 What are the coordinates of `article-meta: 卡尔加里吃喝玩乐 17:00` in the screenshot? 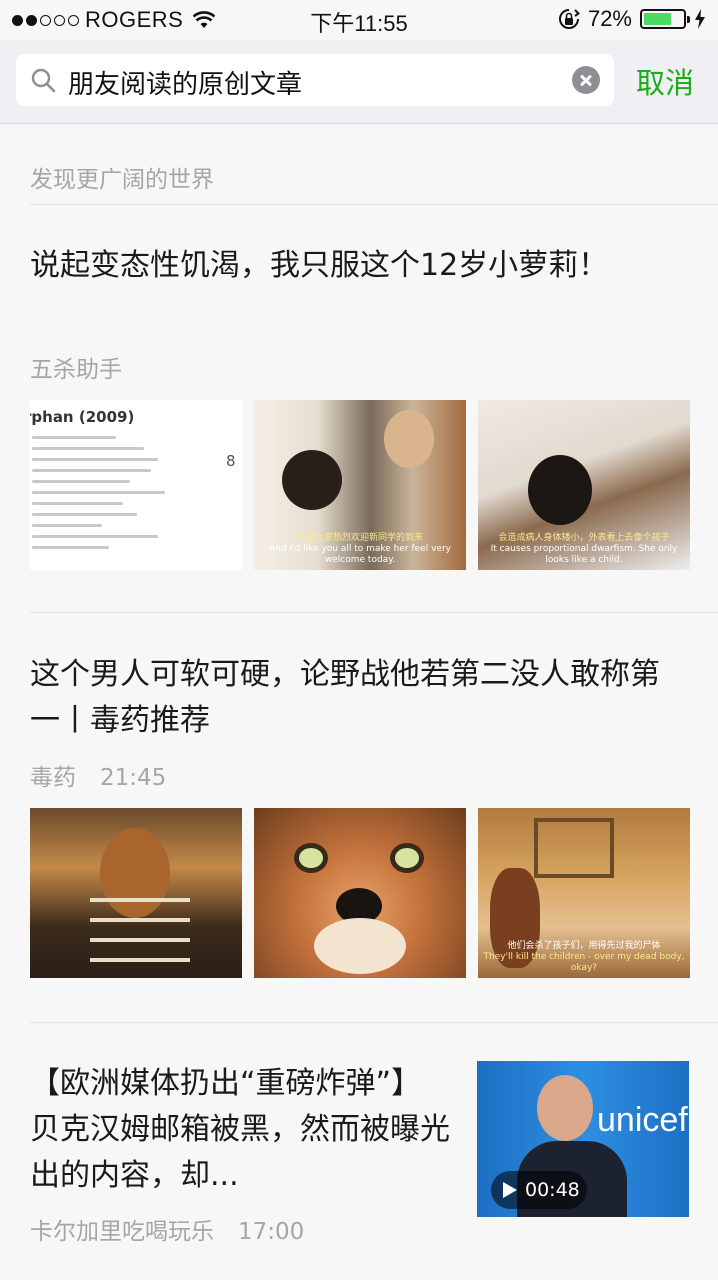 It's located at (167, 1229).